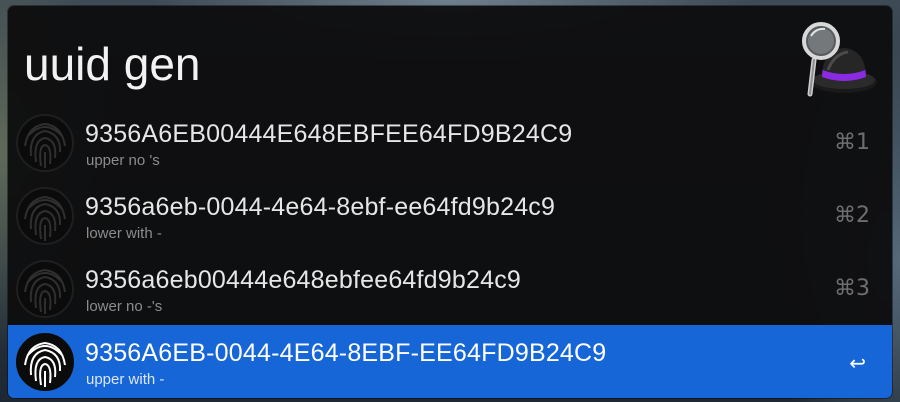 This screenshot has width=900, height=402. Describe the element at coordinates (124, 233) in the screenshot. I see `result-subtitle: lower with -` at that location.